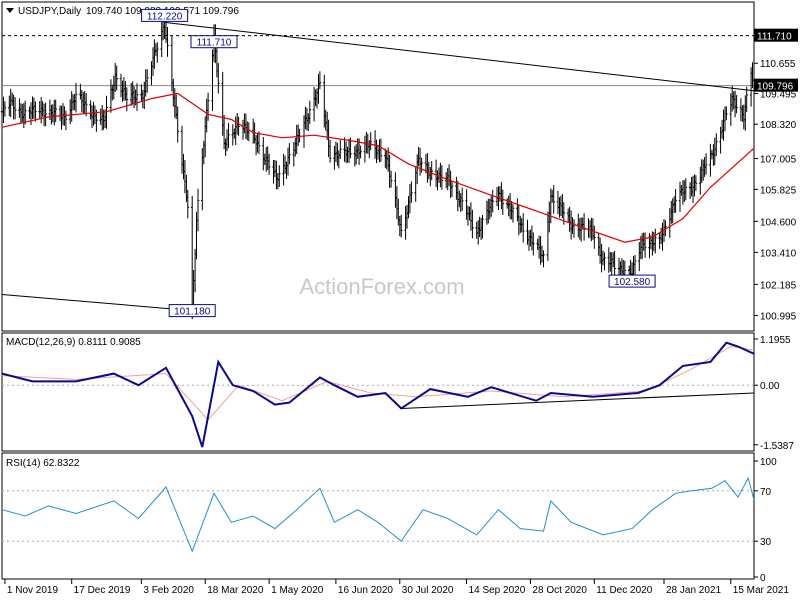 The height and width of the screenshot is (605, 800). What do you see at coordinates (778, 285) in the screenshot?
I see `price-tick-label: 102.185` at bounding box center [778, 285].